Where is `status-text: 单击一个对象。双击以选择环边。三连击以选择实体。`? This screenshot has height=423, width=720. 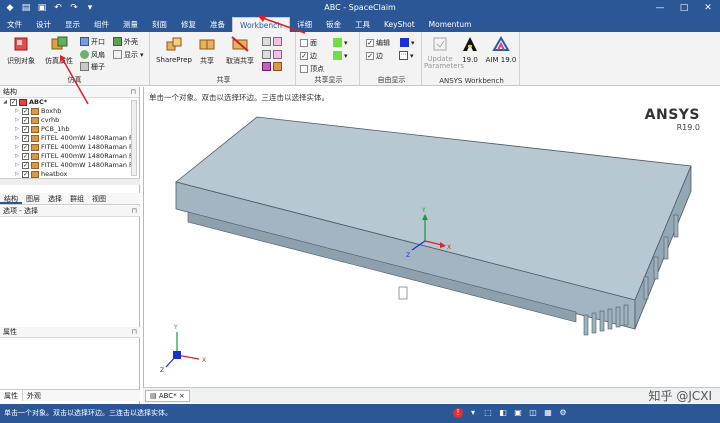 status-text: 单击一个对象。双击以选择环边。三连击以选择实体。 is located at coordinates (88, 413).